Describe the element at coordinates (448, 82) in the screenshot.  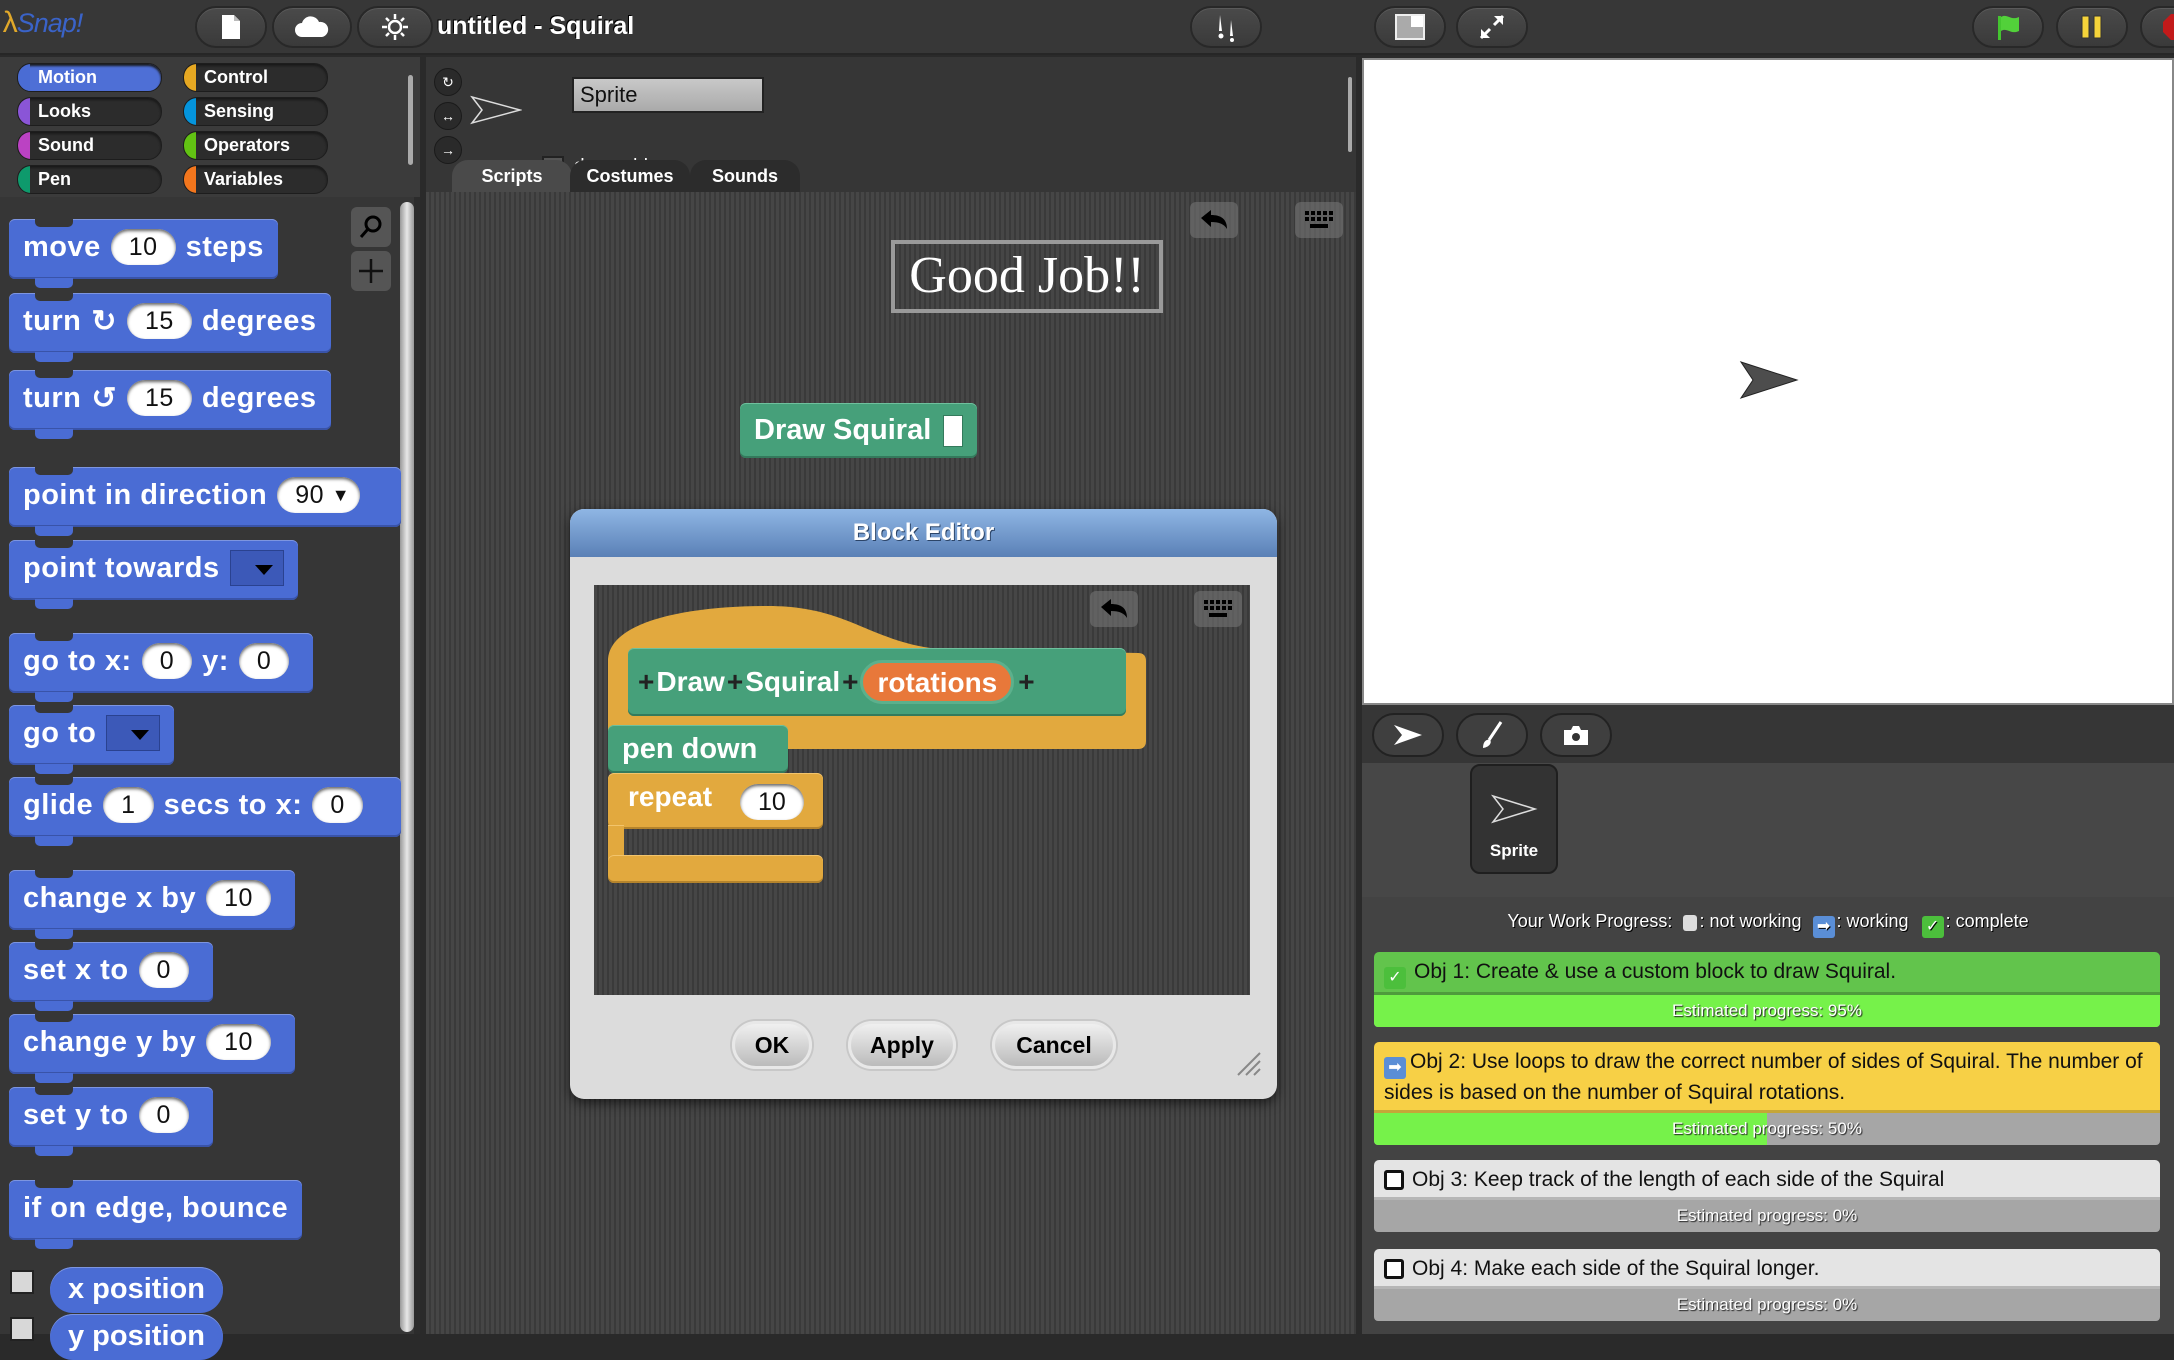
I see `rotation-style-can-rotate: ↻` at that location.